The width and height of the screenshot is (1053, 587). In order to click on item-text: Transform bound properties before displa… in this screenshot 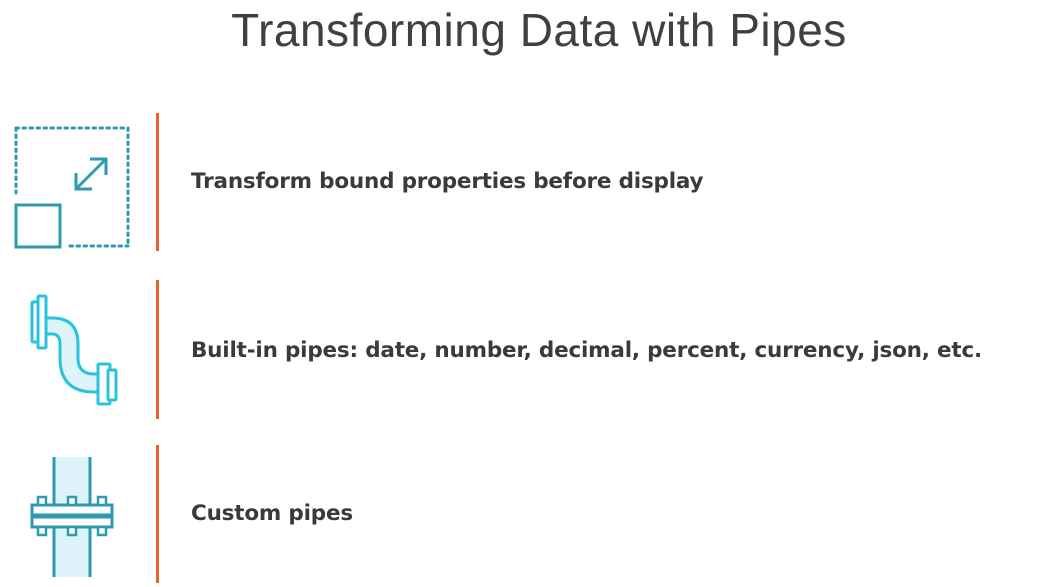, I will do `click(447, 181)`.